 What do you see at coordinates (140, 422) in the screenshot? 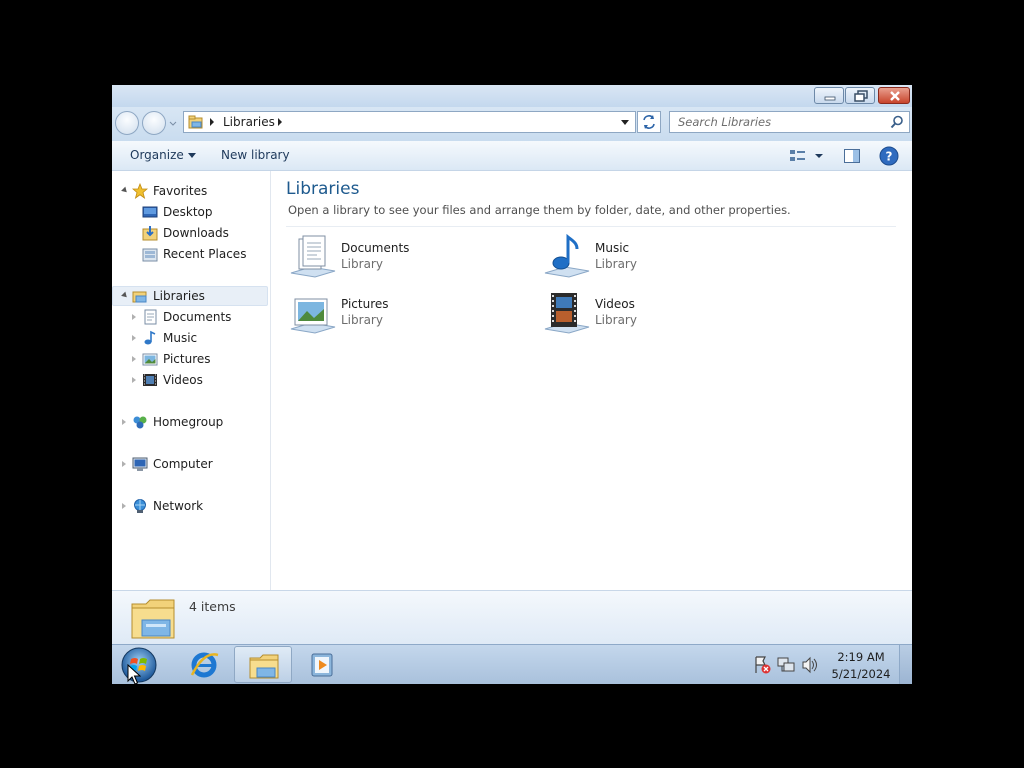
I see `homegroup-icon` at bounding box center [140, 422].